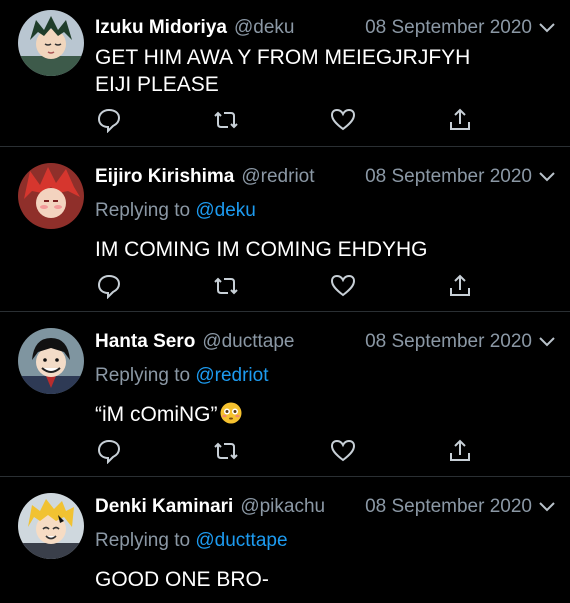 This screenshot has height=603, width=570. I want to click on username: @pikachu, so click(282, 507).